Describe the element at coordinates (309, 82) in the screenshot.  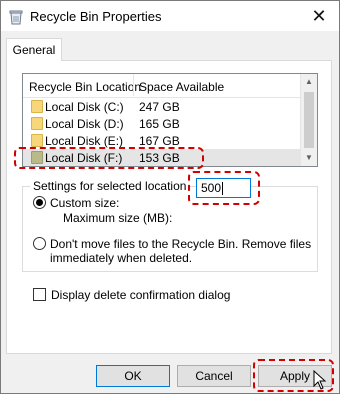
I see `scroll-up-arrow-icon: ▲` at that location.